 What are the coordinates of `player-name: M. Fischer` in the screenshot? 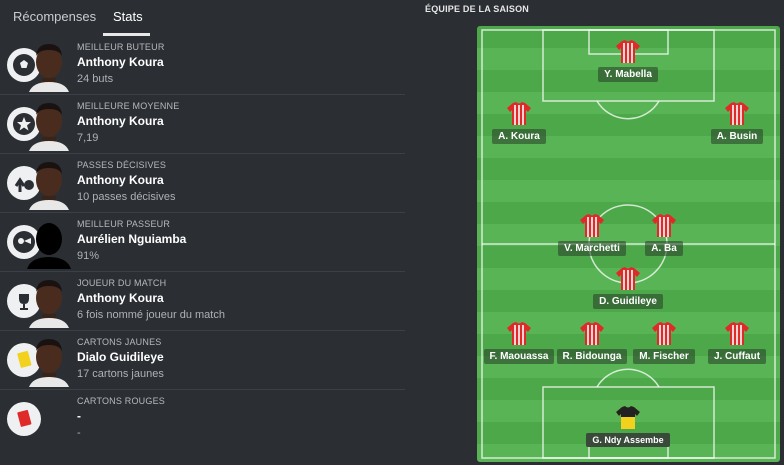 It's located at (664, 356).